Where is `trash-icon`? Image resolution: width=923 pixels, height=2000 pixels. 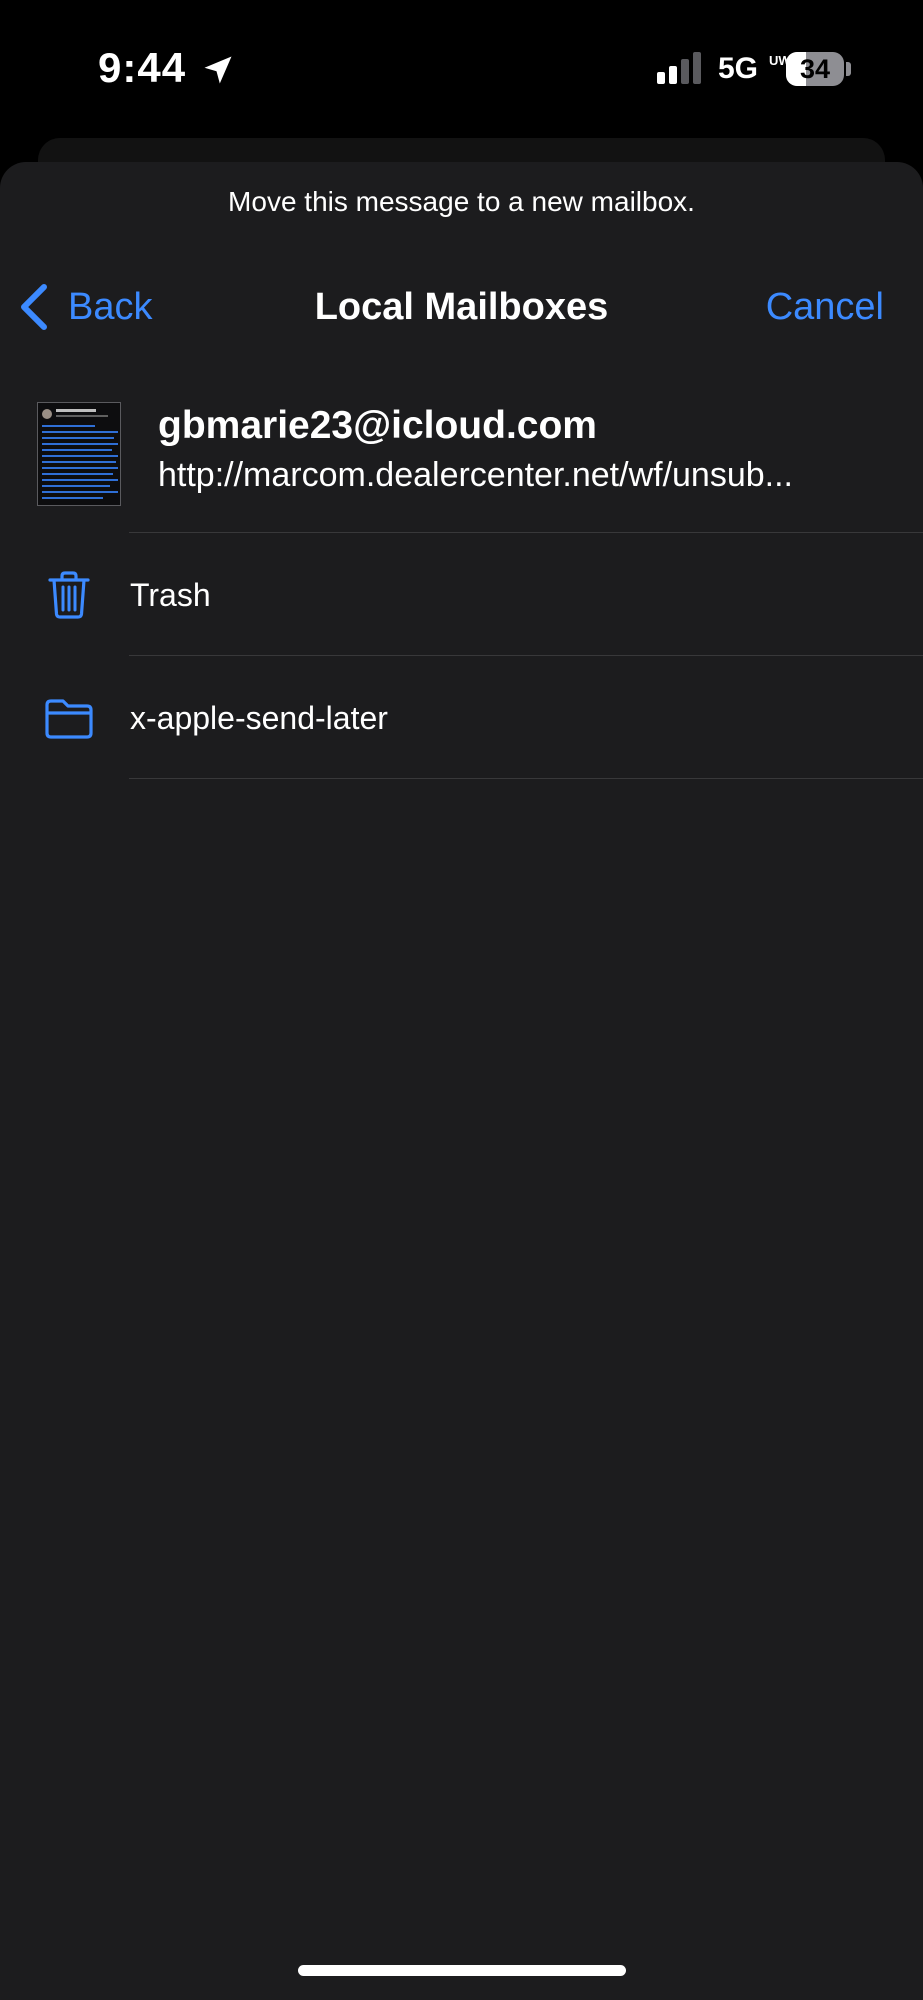 trash-icon is located at coordinates (69, 595).